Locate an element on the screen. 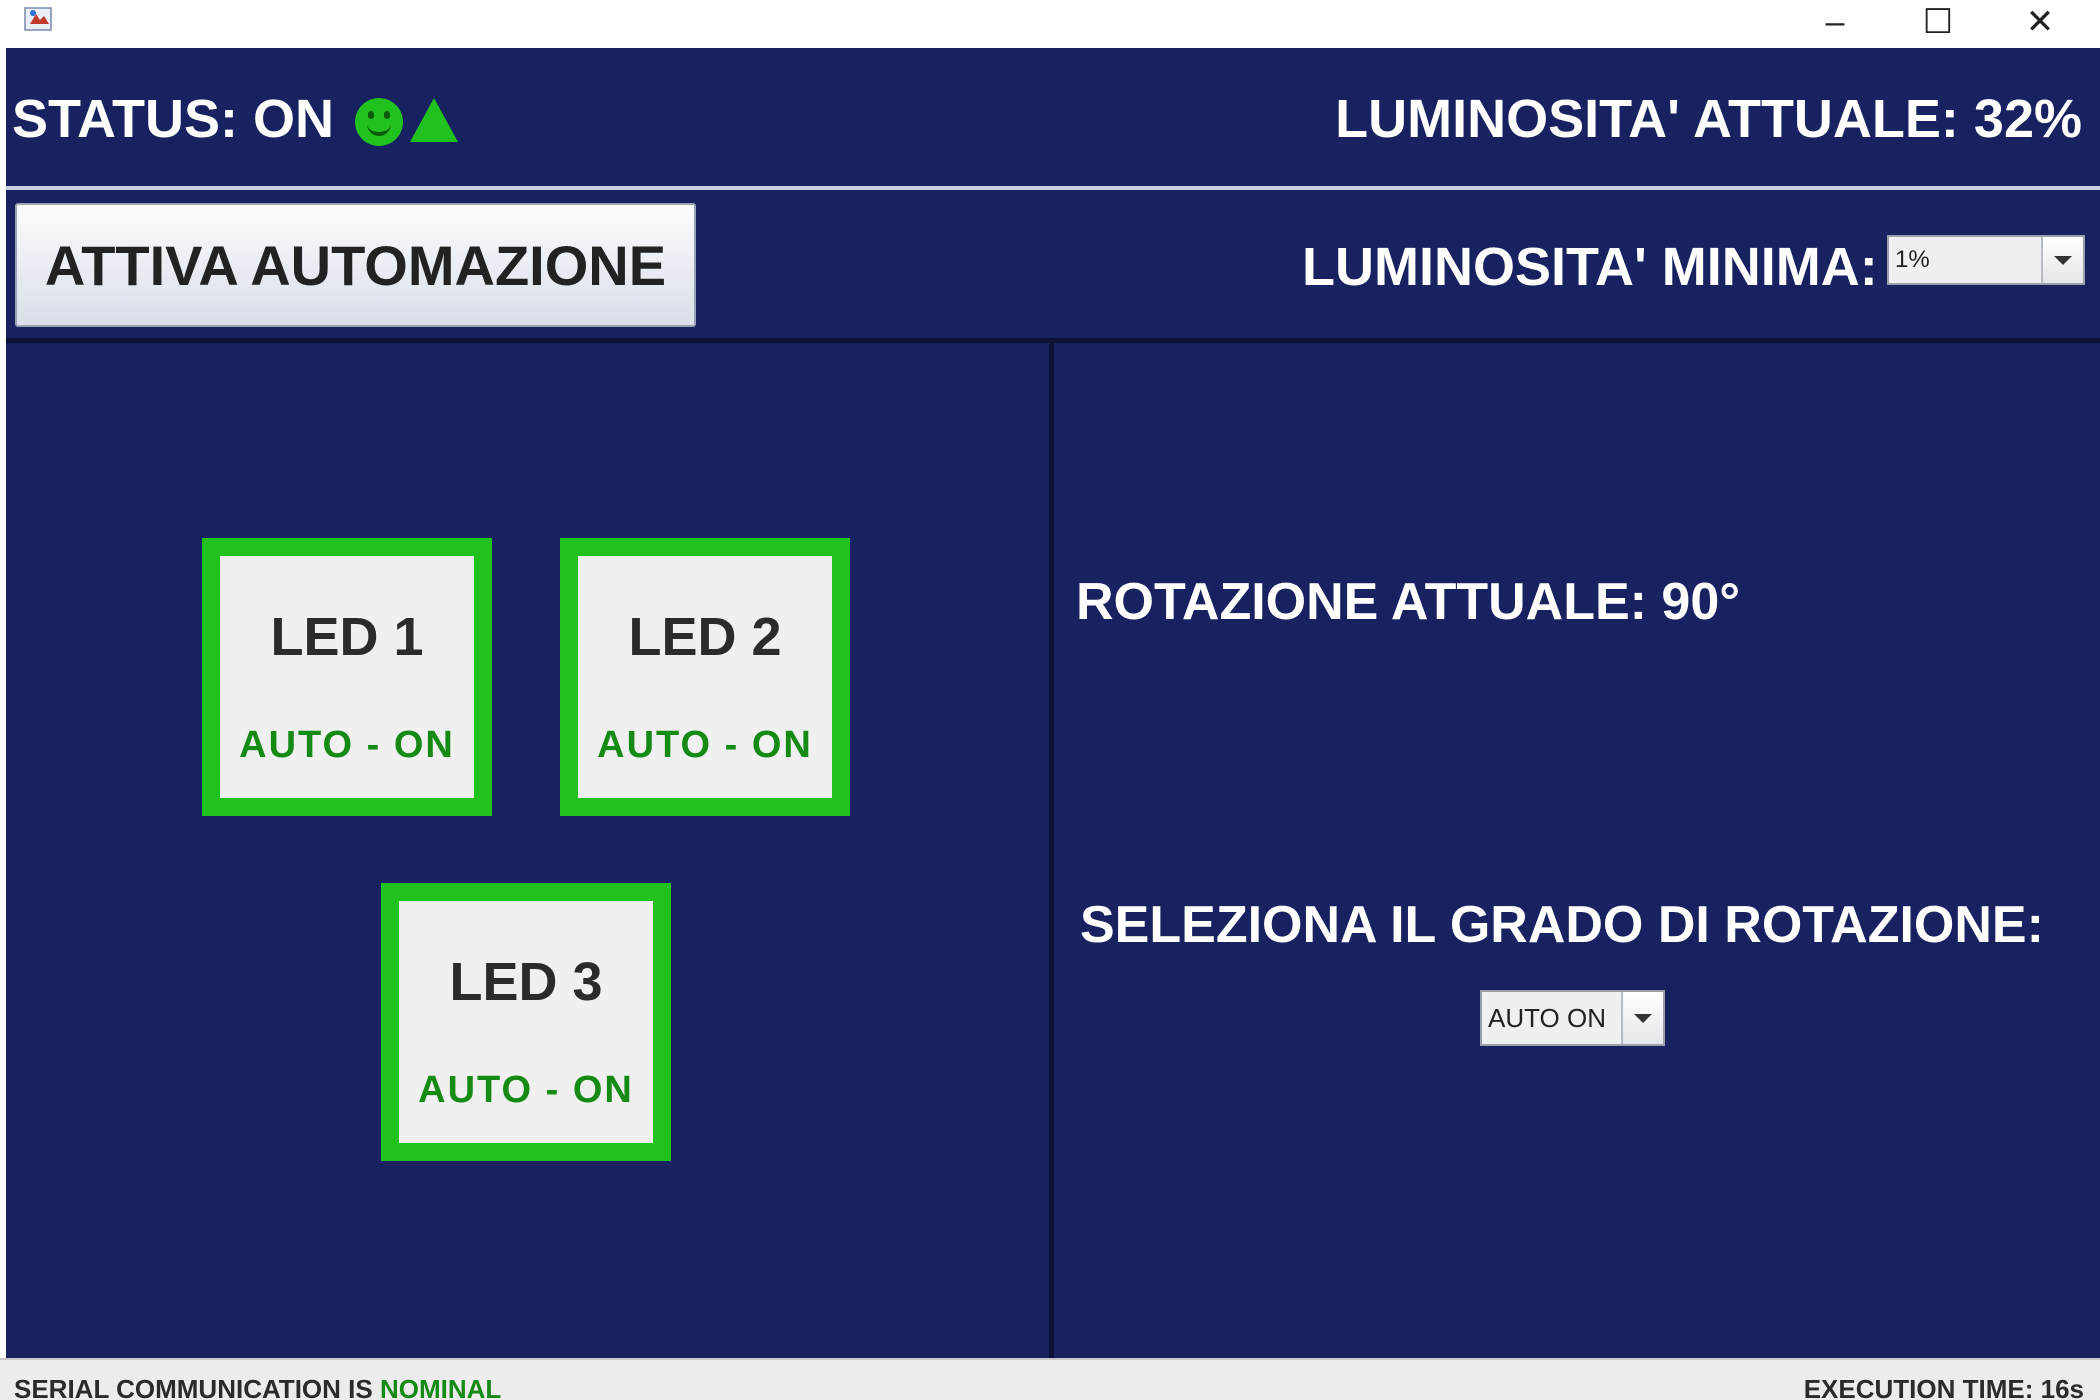 The image size is (2100, 1400). serial-status: SERIAL COMMUNICATION IS NOMINAL is located at coordinates (257, 1387).